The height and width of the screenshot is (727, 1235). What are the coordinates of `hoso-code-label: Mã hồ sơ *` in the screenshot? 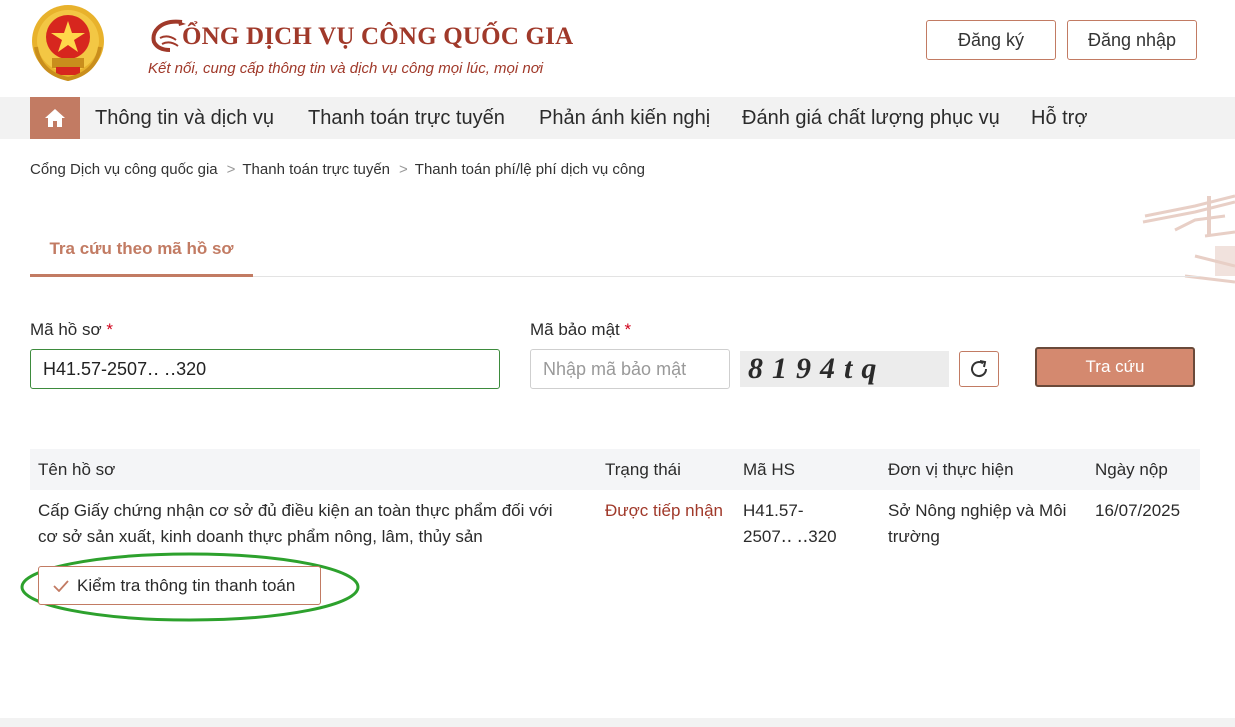 It's located at (71, 330).